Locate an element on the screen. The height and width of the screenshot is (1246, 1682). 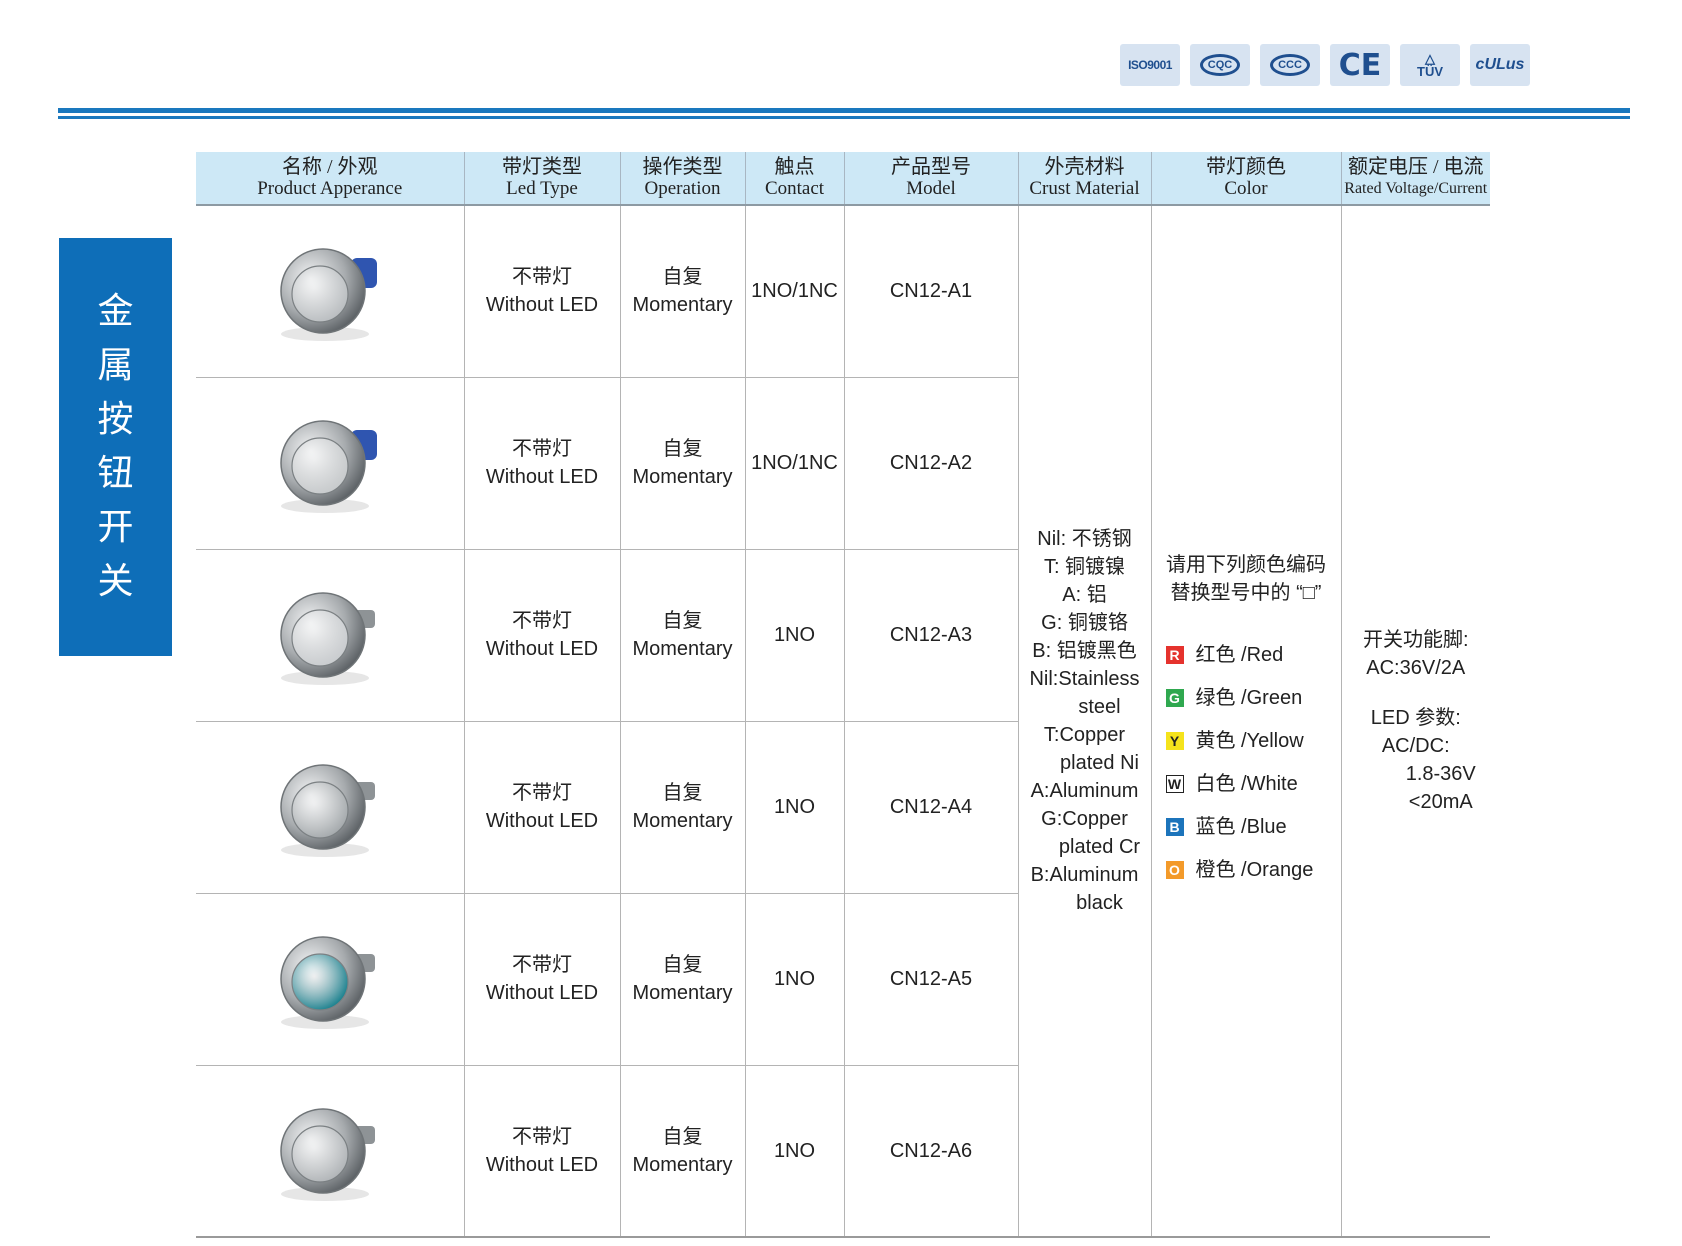
metal-pushbutton-teal-cap-image is located at coordinates (327, 982).